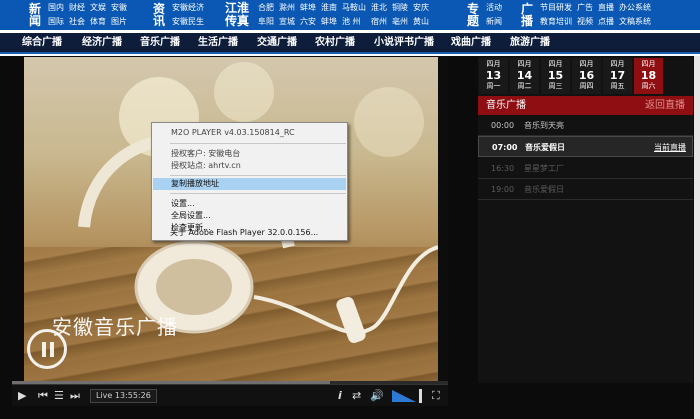  I want to click on station-watermark: 安徽音乐广播, so click(115, 327).